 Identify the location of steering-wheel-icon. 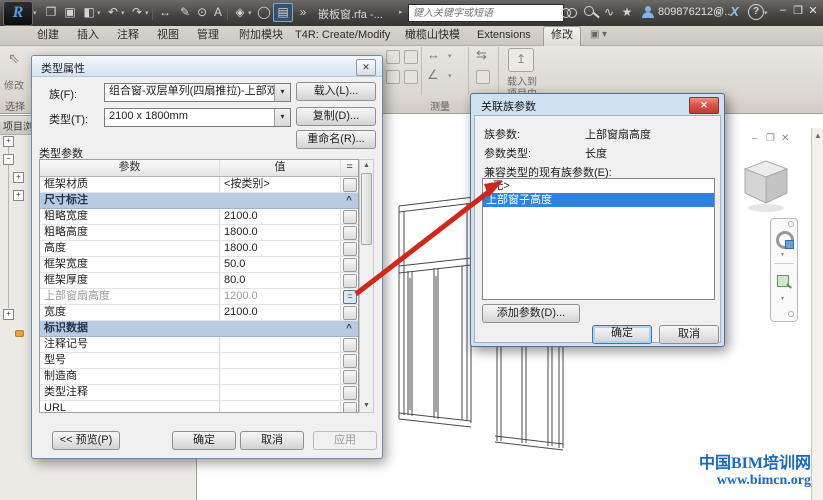
(785, 240).